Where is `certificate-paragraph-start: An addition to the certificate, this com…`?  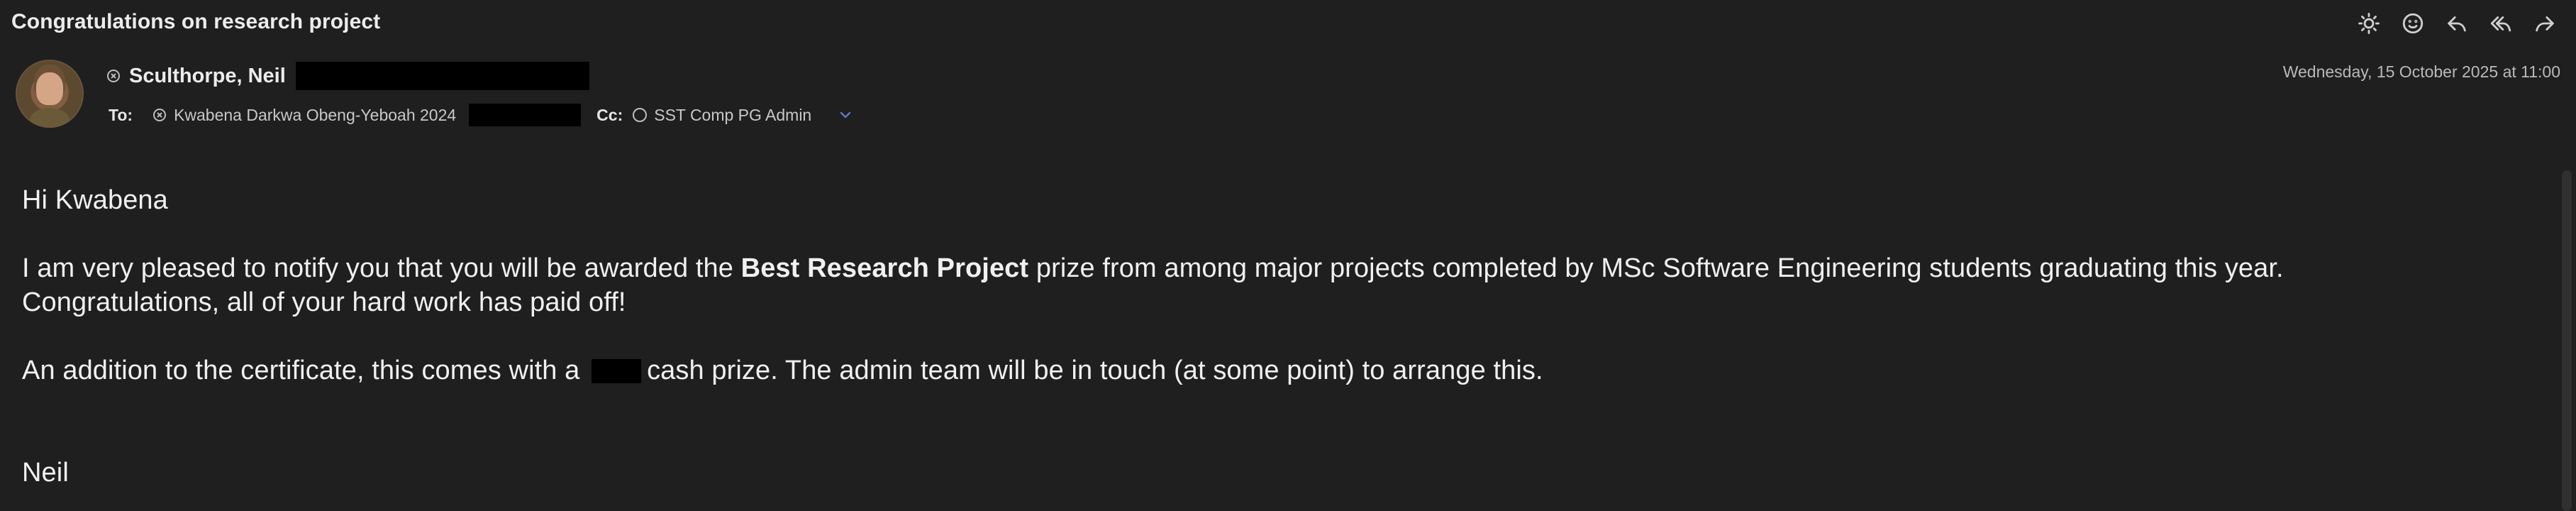 certificate-paragraph-start: An addition to the certificate, this com… is located at coordinates (305, 370).